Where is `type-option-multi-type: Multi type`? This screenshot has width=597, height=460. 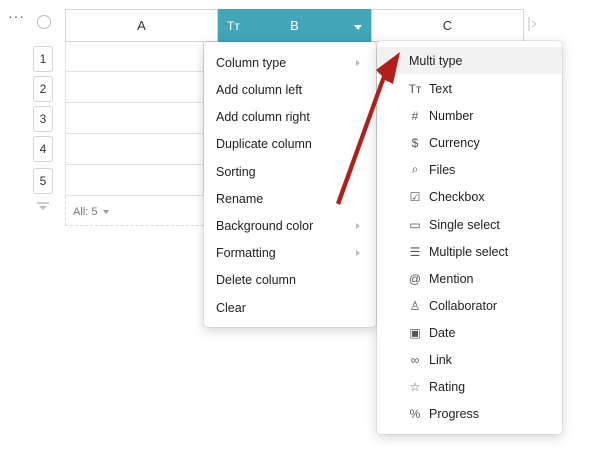
type-option-multi-type: Multi type is located at coordinates (469, 60).